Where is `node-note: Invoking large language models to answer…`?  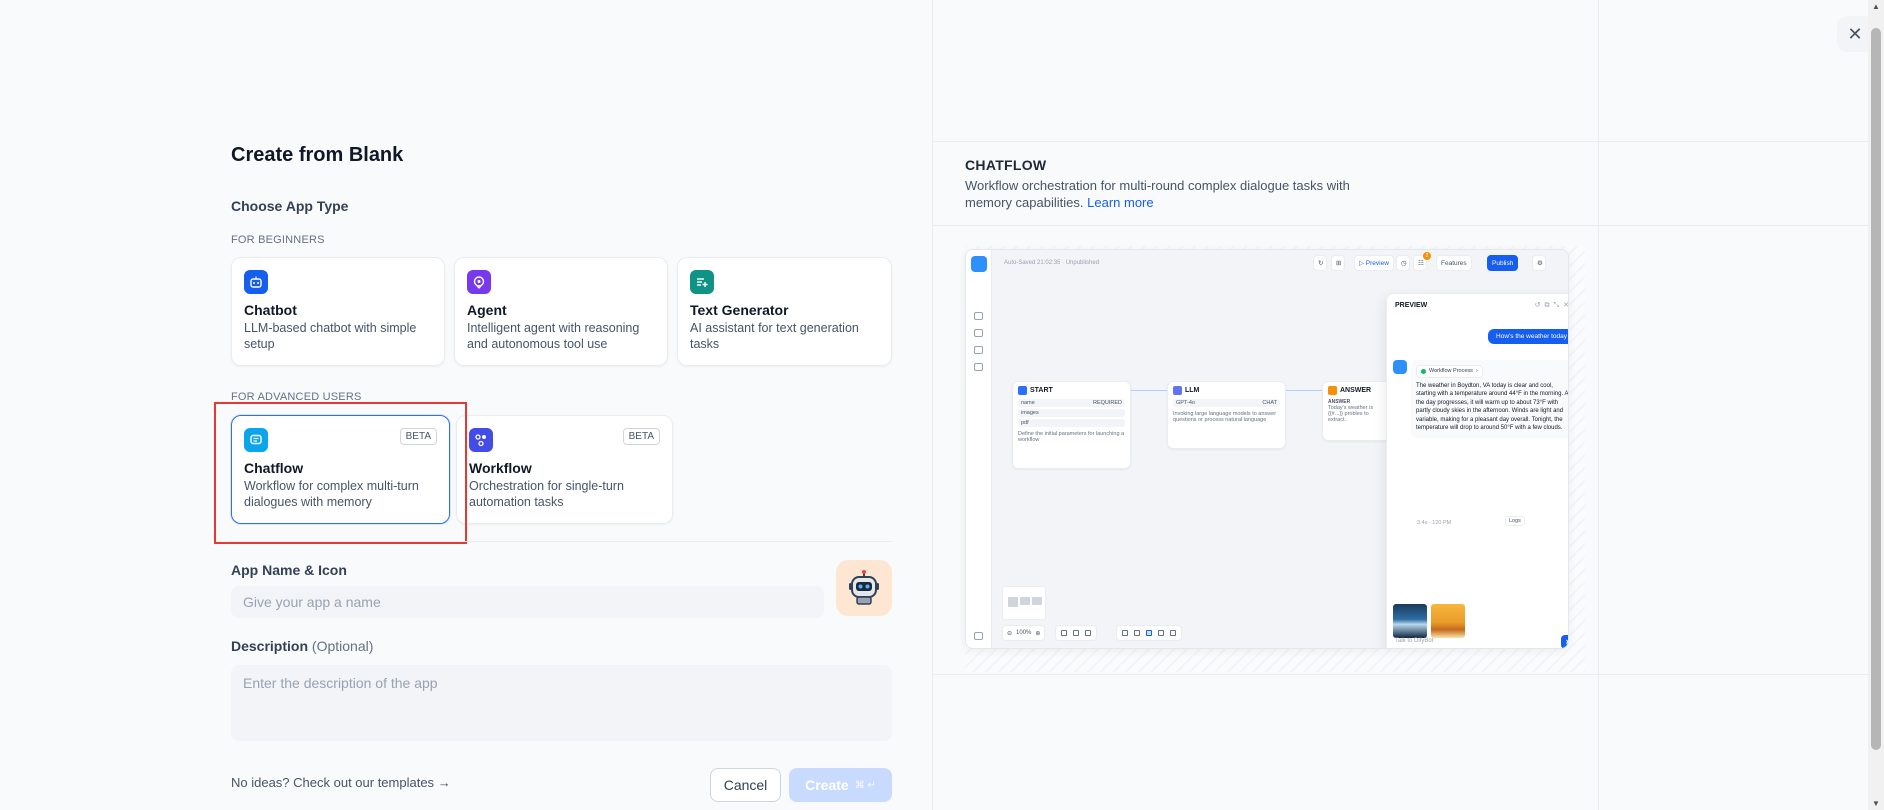
node-note: Invoking large language models to answer… is located at coordinates (1225, 417).